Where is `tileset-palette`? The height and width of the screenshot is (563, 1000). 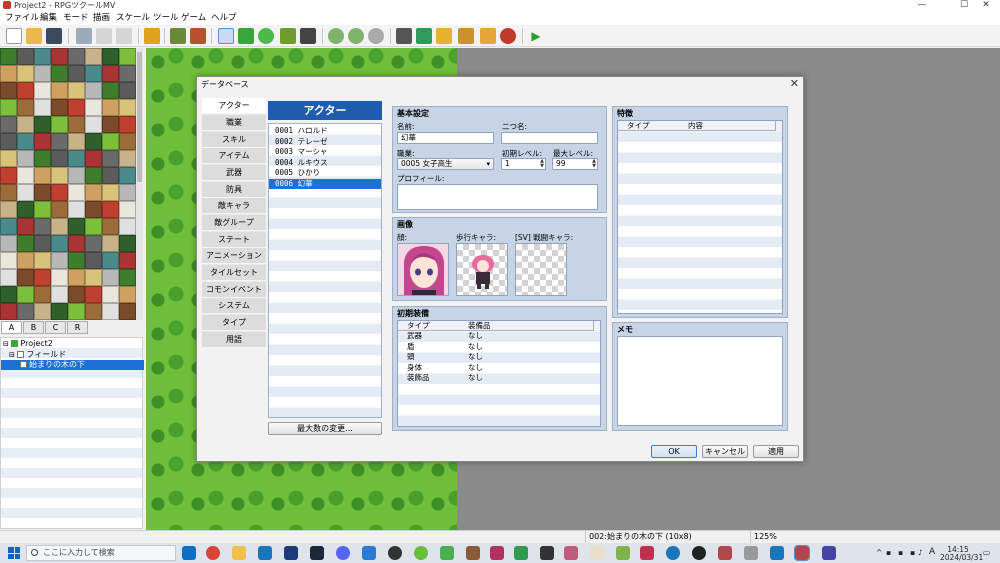
tileset-palette is located at coordinates (71, 184).